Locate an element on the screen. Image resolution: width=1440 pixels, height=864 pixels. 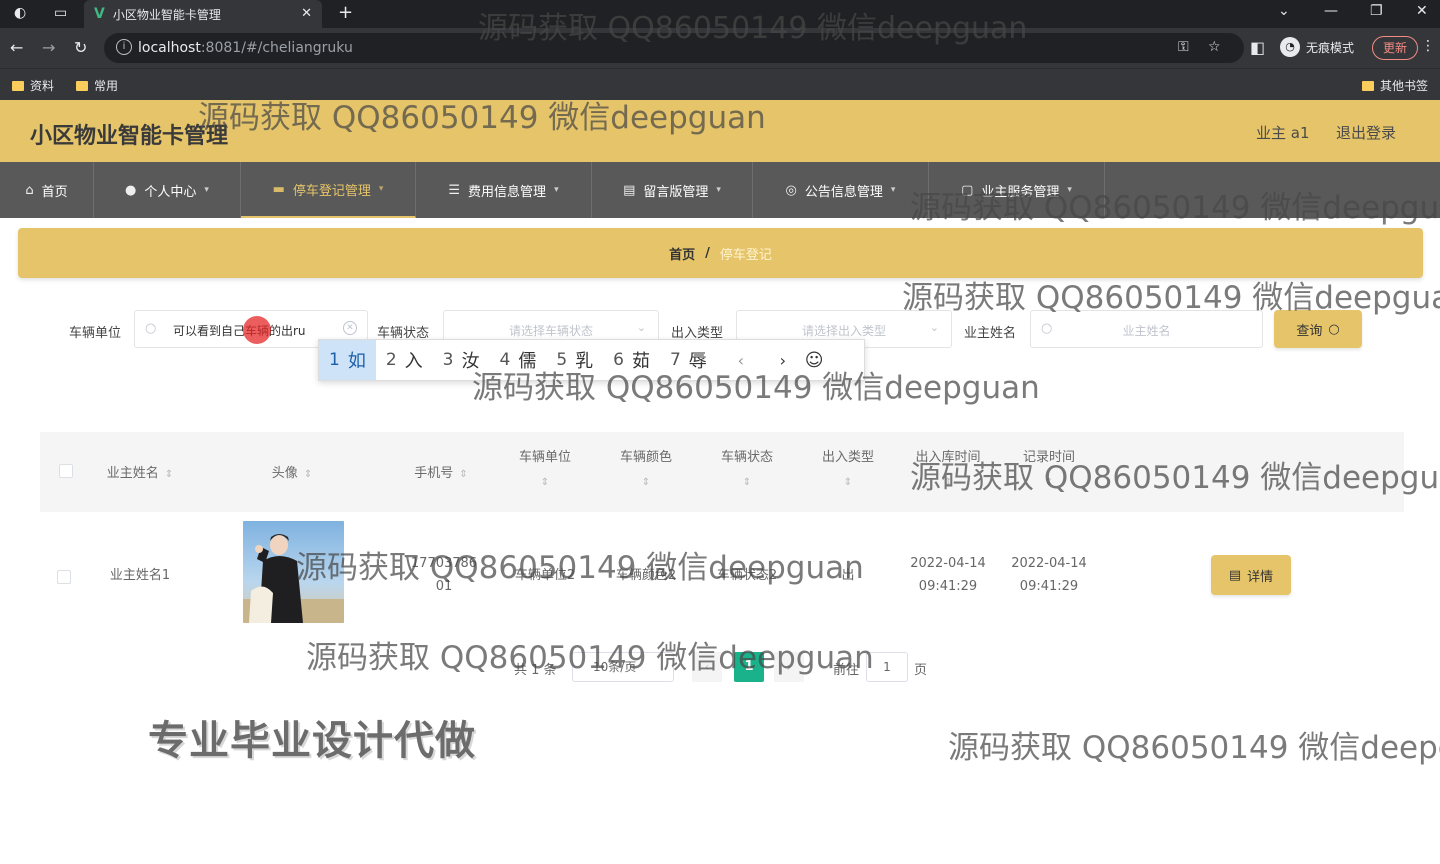
browser-tab: V 小区物业智能卡管理 ✕ is located at coordinates (203, 14).